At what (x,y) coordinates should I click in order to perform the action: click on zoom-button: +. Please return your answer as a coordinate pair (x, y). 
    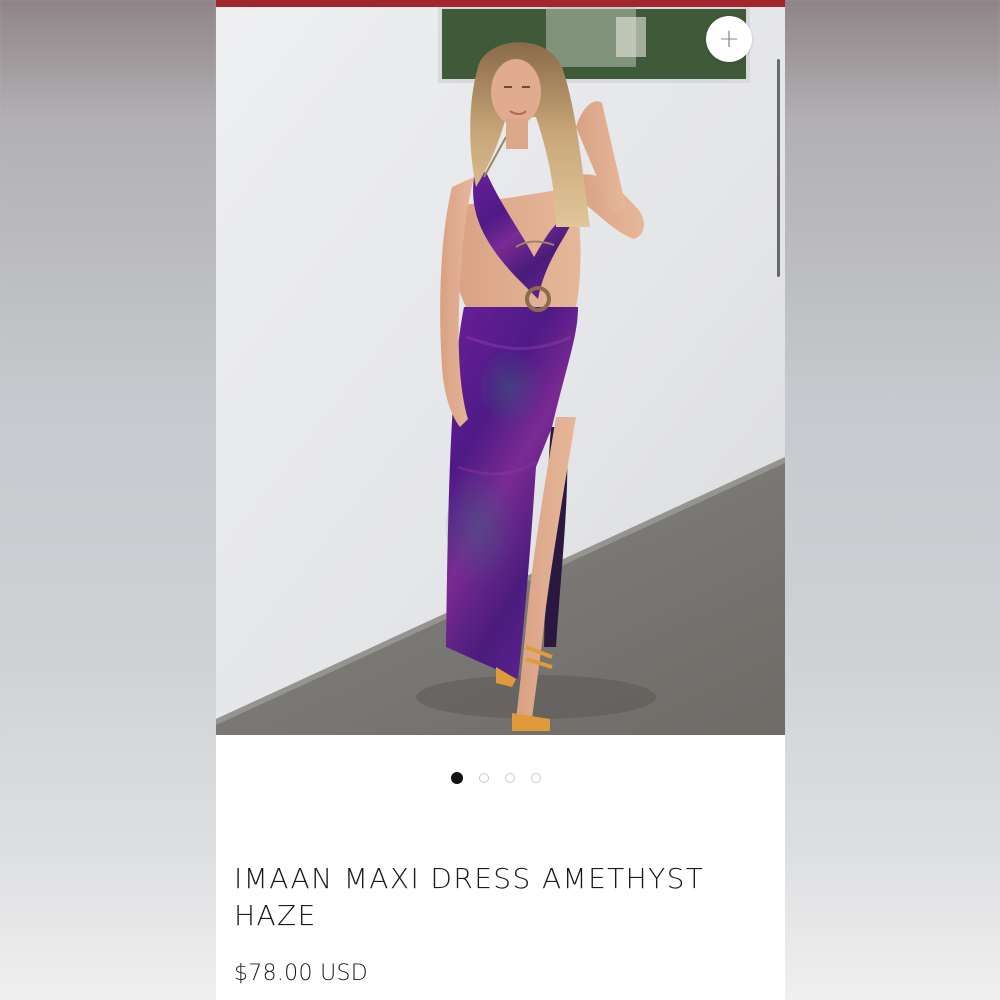
    Looking at the image, I should click on (729, 39).